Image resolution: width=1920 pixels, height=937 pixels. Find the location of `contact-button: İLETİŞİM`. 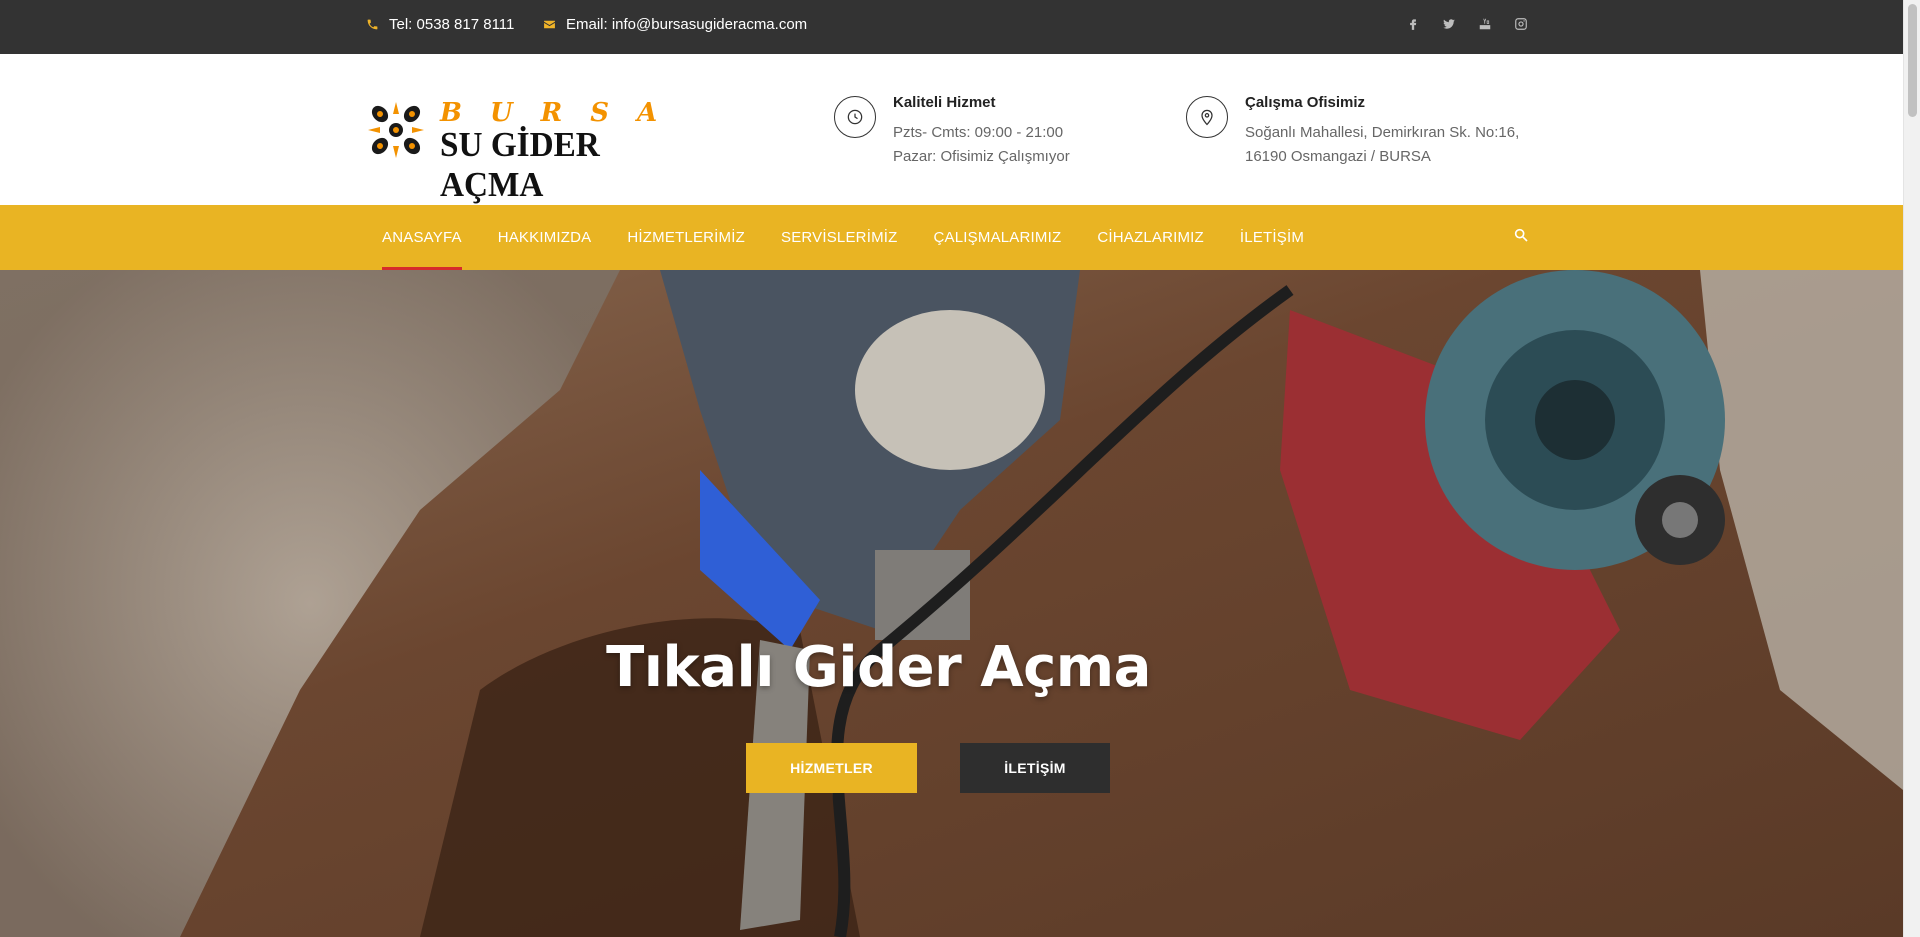

contact-button: İLETİŞİM is located at coordinates (1035, 768).